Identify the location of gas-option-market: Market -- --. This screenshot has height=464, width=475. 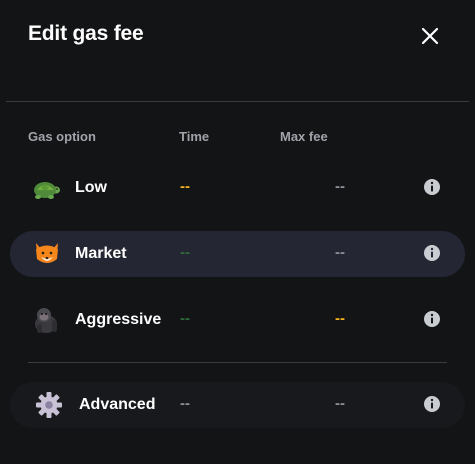
(237, 254).